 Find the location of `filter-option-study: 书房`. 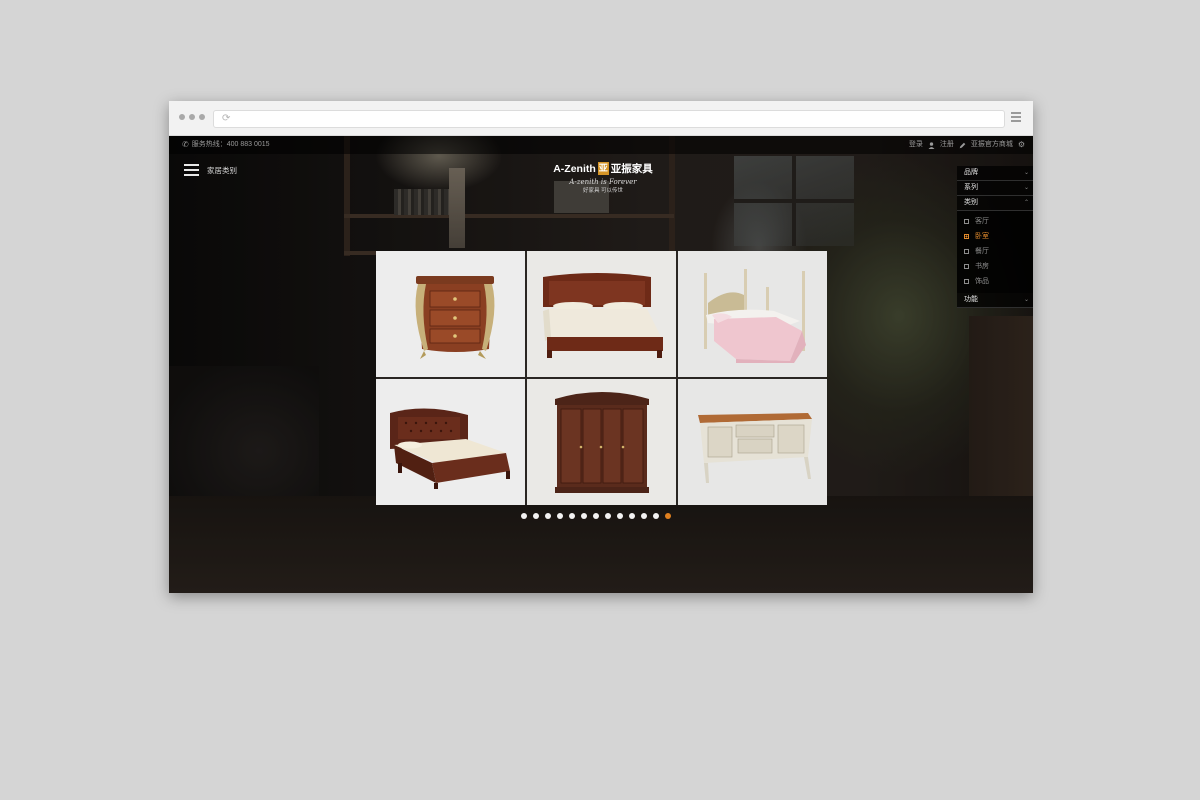

filter-option-study: 书房 is located at coordinates (995, 266).